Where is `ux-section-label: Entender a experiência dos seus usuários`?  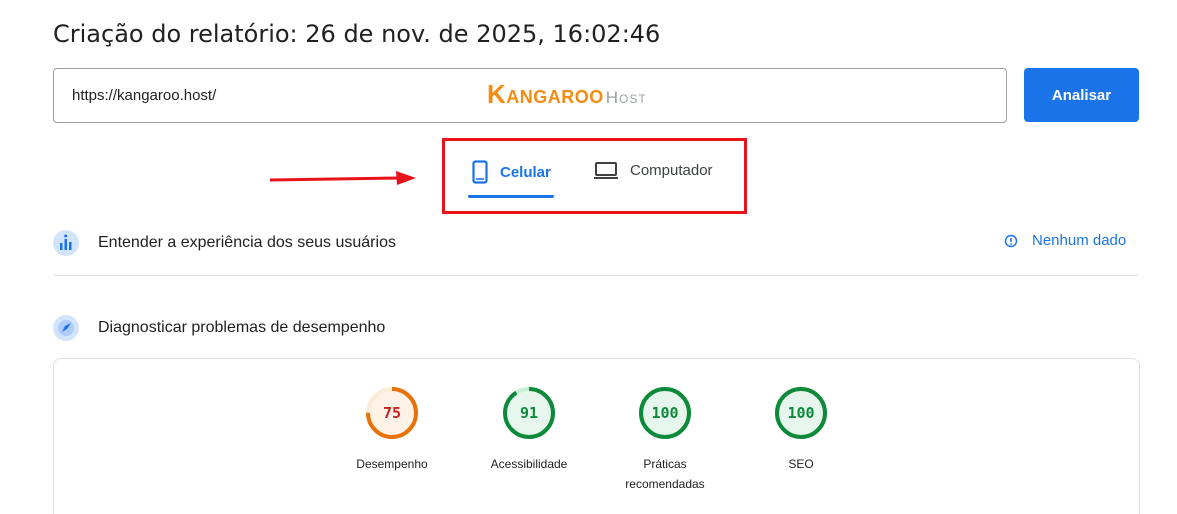
ux-section-label: Entender a experiência dos seus usuários is located at coordinates (247, 242).